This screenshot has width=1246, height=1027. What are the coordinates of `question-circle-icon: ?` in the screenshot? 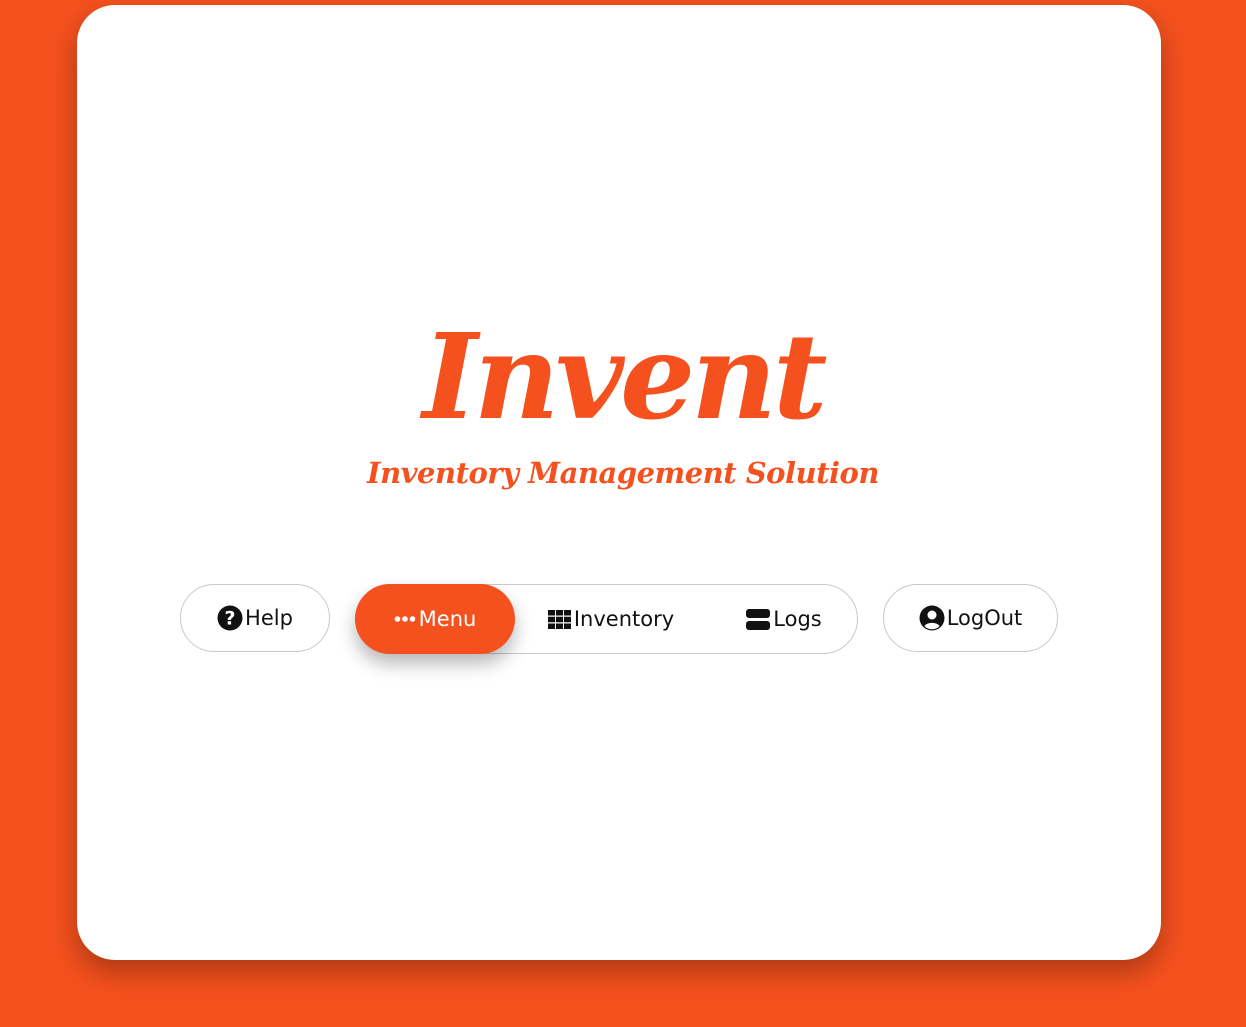 It's located at (230, 618).